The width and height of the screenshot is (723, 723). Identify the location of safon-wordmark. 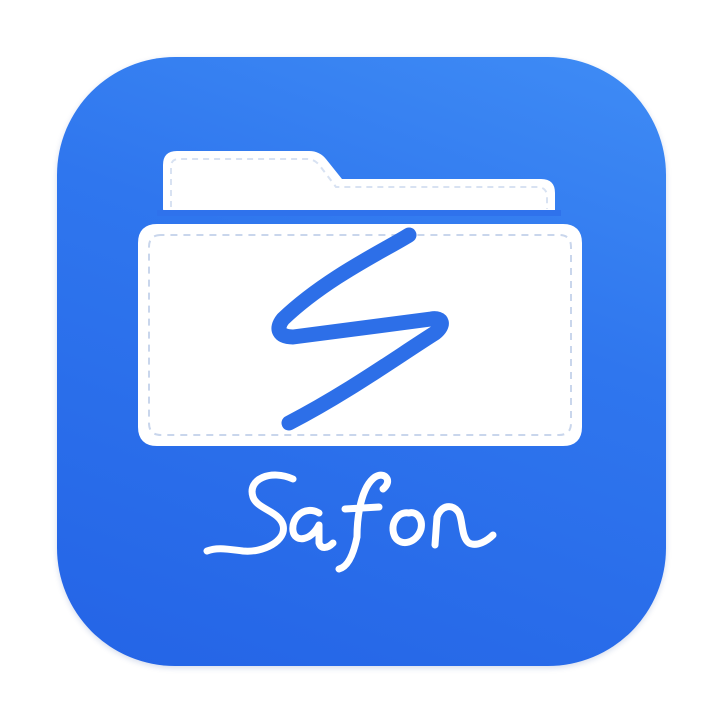
(350, 522).